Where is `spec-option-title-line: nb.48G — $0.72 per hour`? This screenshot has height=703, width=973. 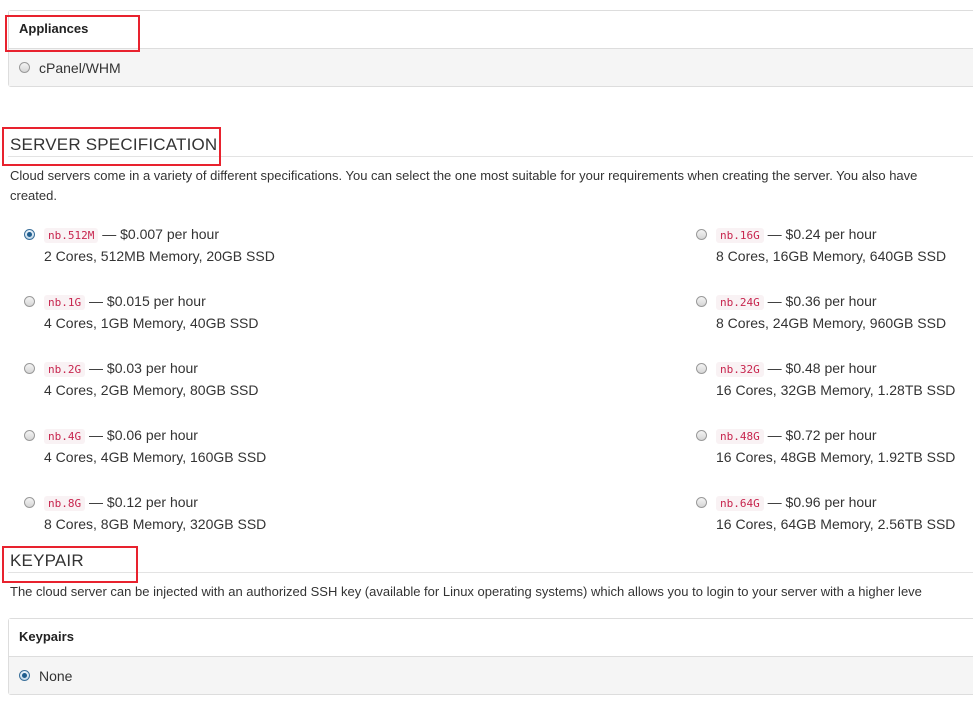
spec-option-title-line: nb.48G — $0.72 per hour is located at coordinates (835, 436).